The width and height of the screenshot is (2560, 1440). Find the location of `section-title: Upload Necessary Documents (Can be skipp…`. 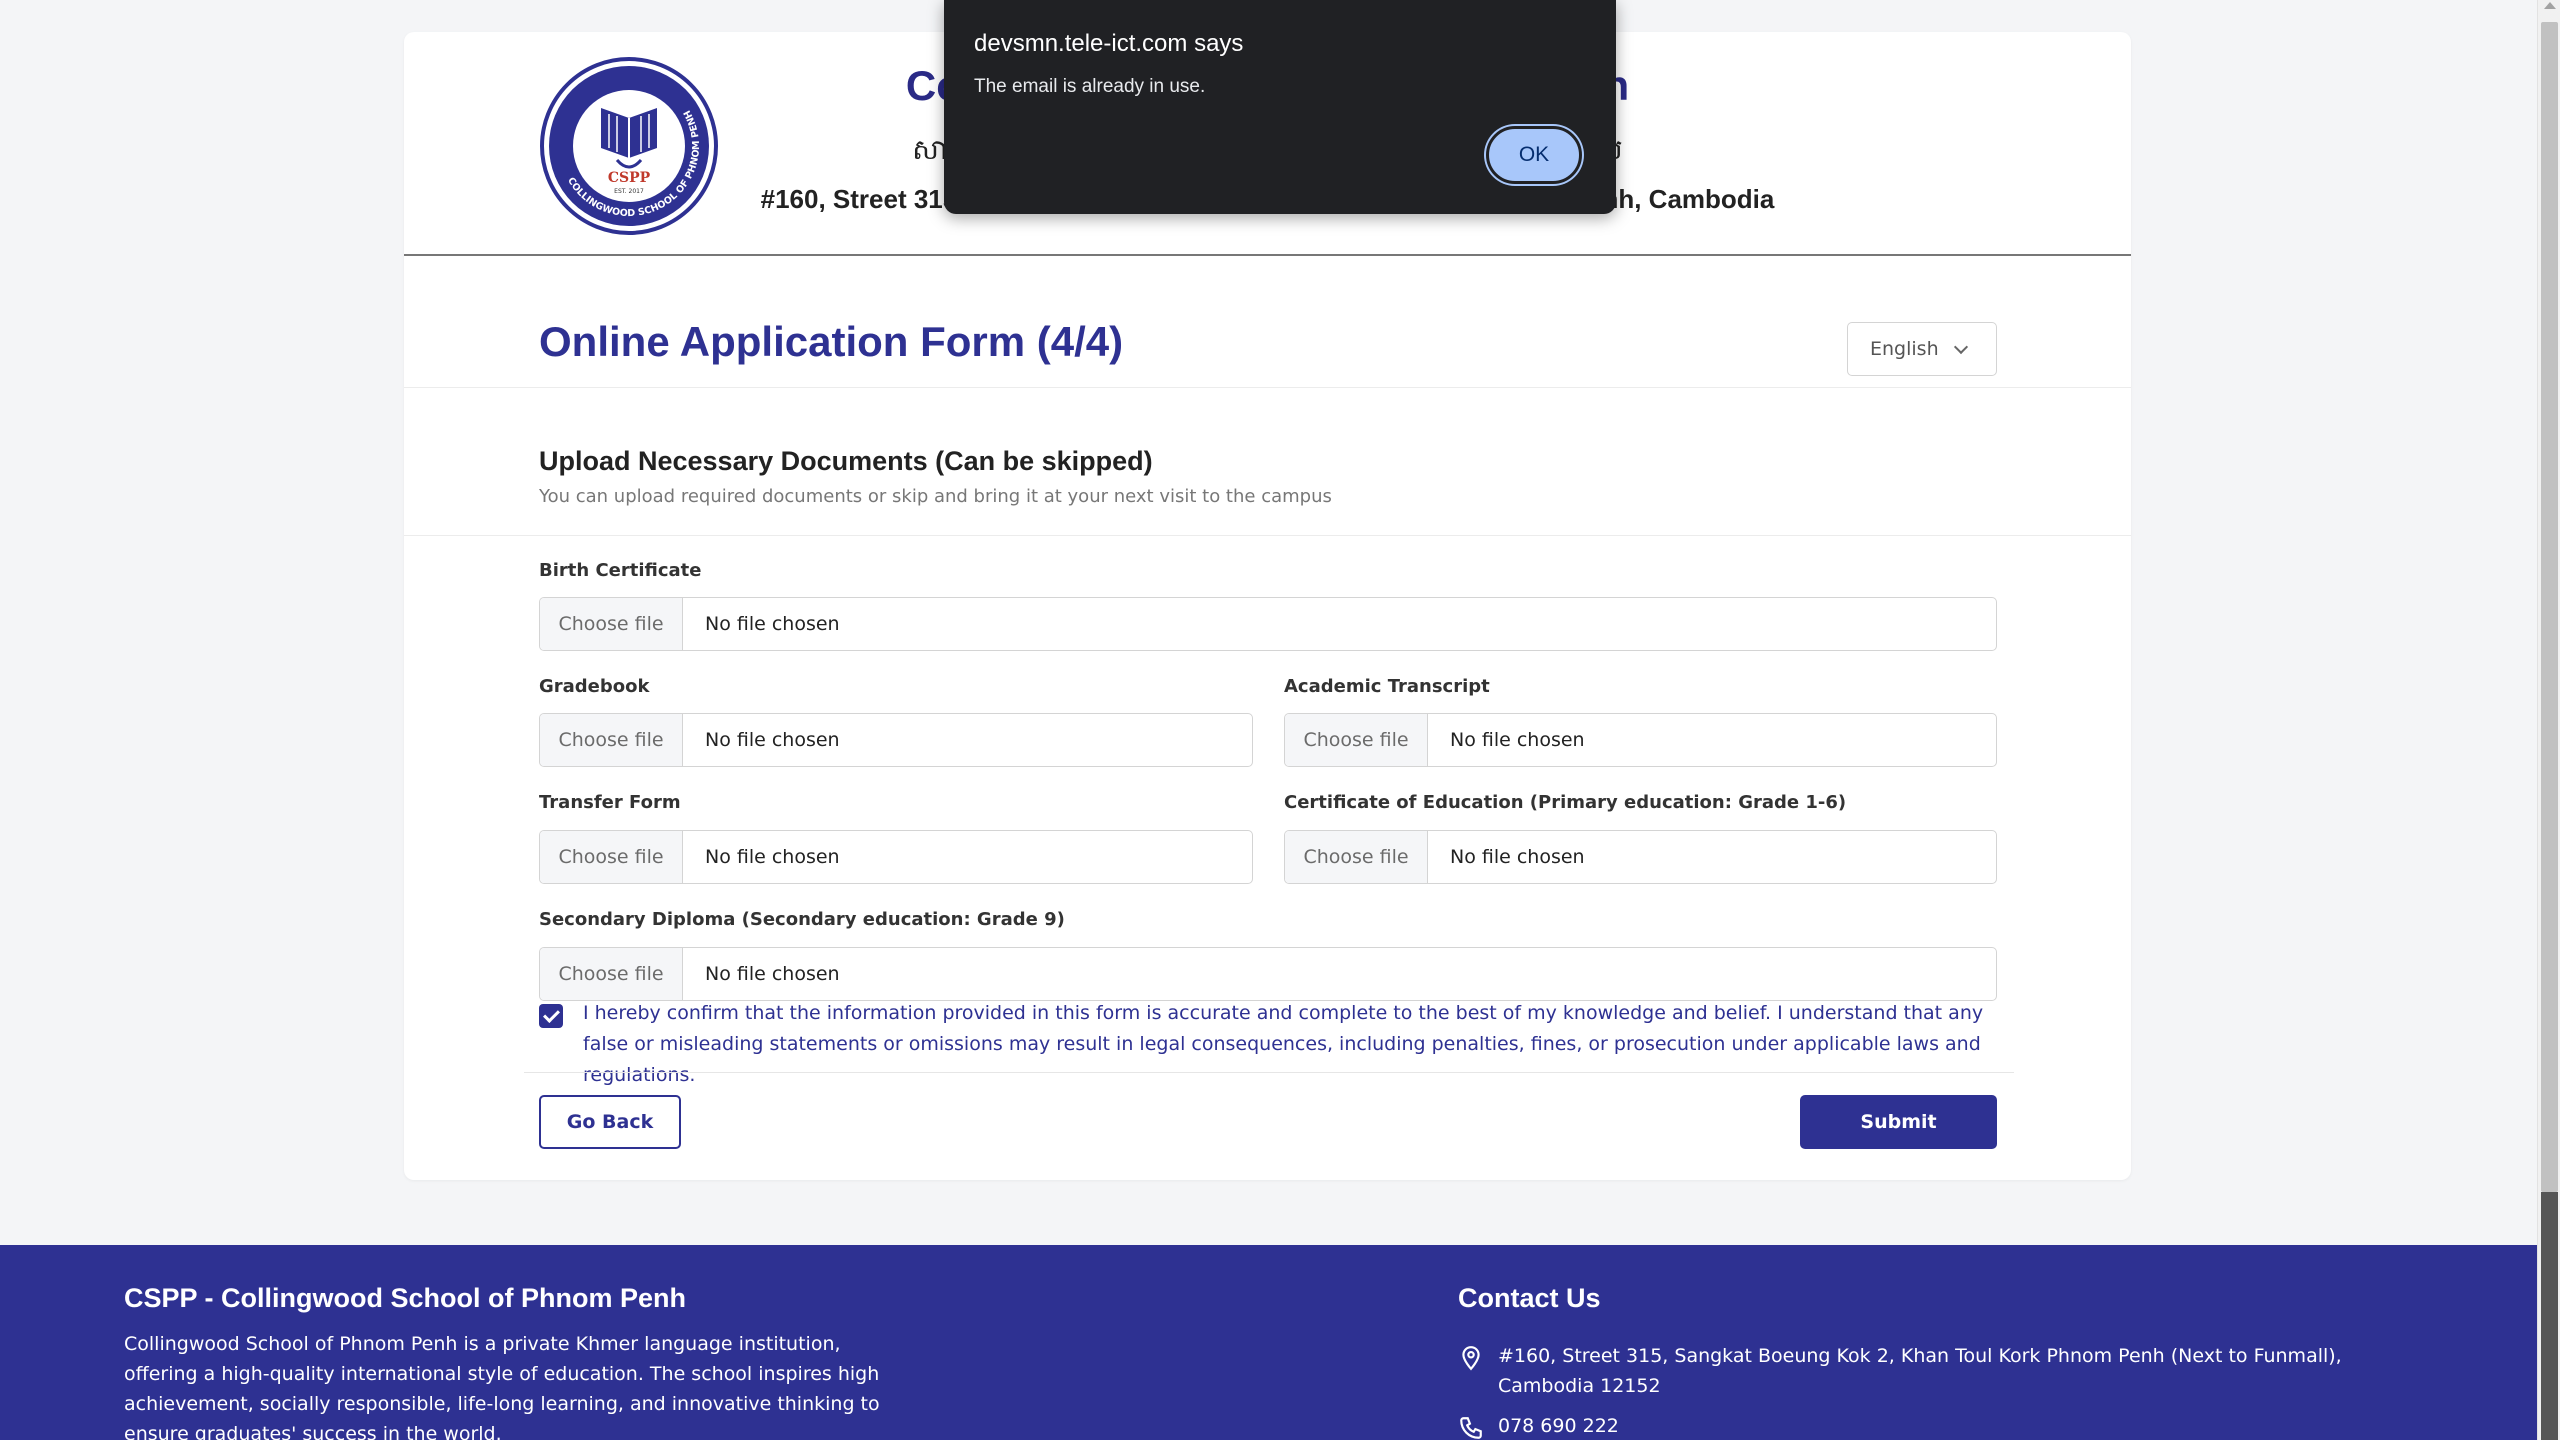

section-title: Upload Necessary Documents (Can be skipp… is located at coordinates (846, 461).